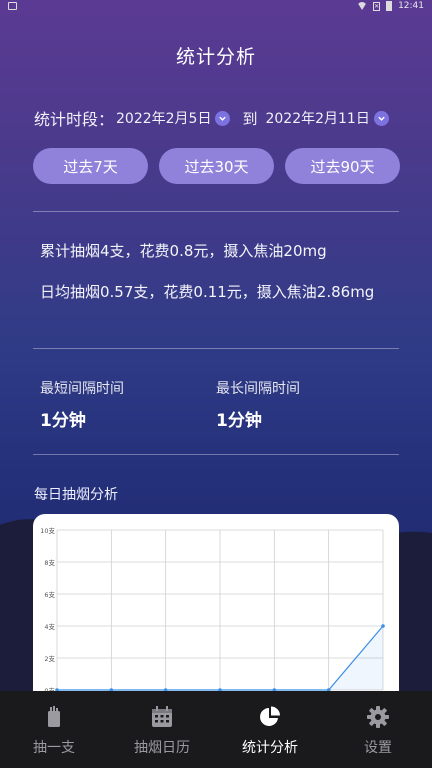  I want to click on status-time: 12:41, so click(411, 6).